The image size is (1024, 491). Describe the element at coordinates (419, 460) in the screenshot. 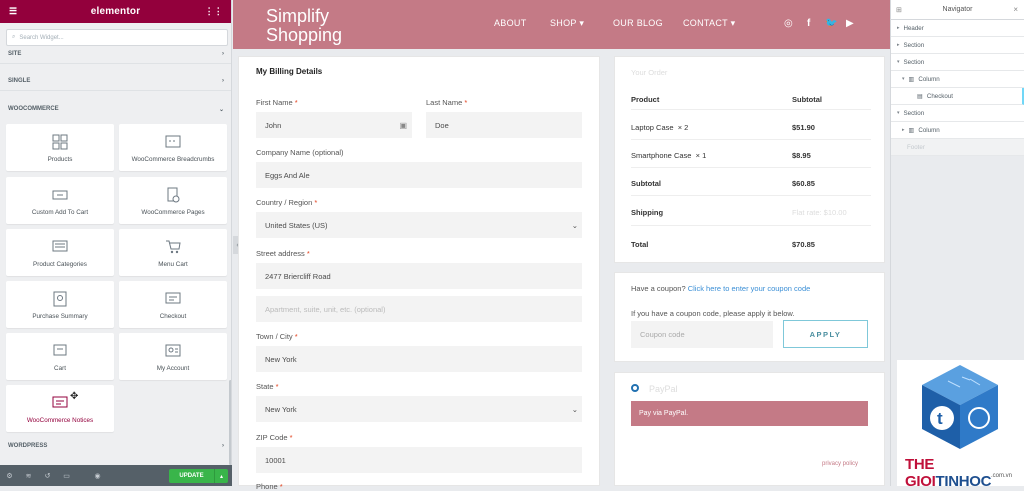

I see `zip-field: 10001` at that location.